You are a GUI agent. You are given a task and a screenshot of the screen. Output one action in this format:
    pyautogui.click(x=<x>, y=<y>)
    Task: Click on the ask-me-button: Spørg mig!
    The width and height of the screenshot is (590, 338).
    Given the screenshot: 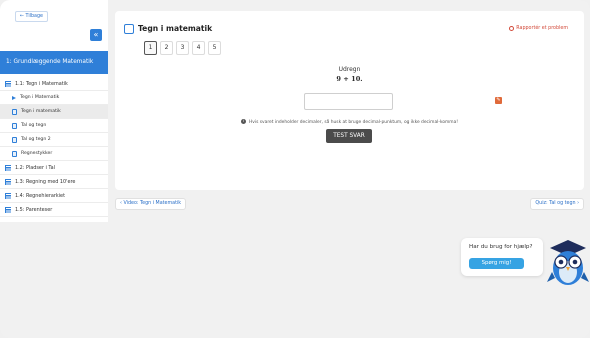 What is the action you would take?
    pyautogui.click(x=496, y=263)
    